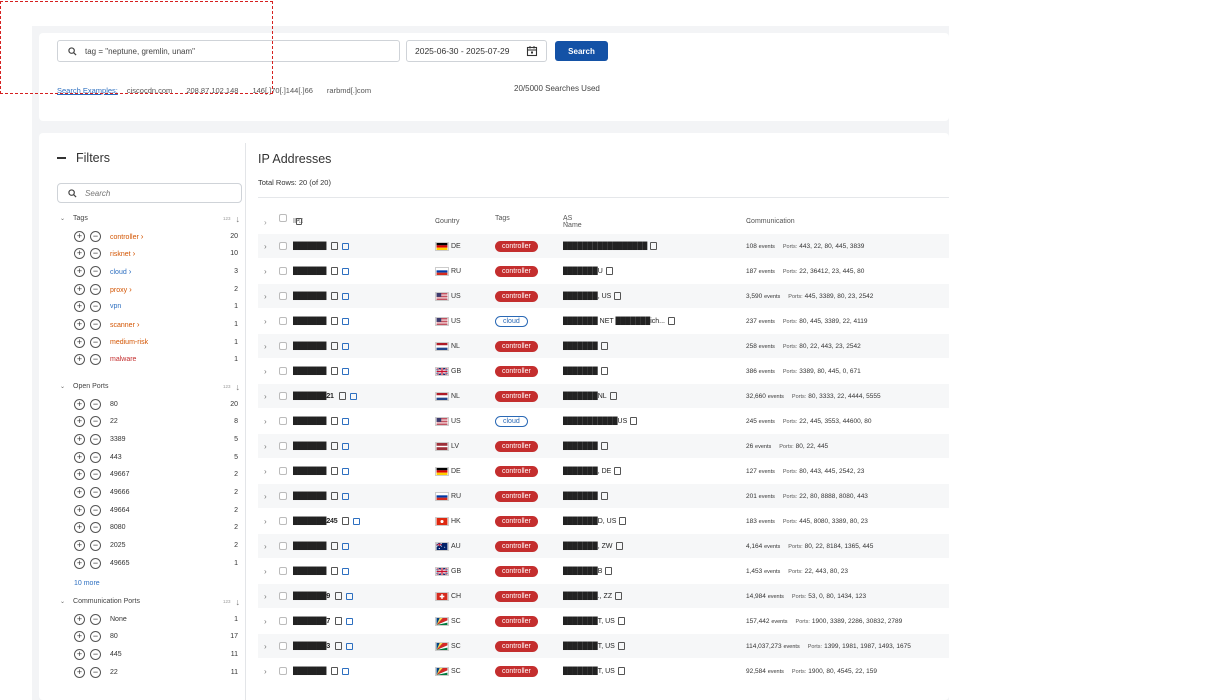 The width and height of the screenshot is (1224, 700). What do you see at coordinates (156, 528) in the screenshot?
I see `filter-item: + − 8080 2` at bounding box center [156, 528].